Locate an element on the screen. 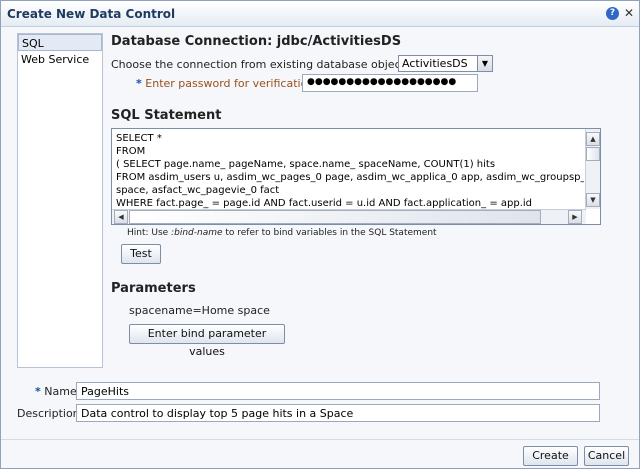 This screenshot has height=469, width=640. name-label-group: * Name is located at coordinates (56, 391).